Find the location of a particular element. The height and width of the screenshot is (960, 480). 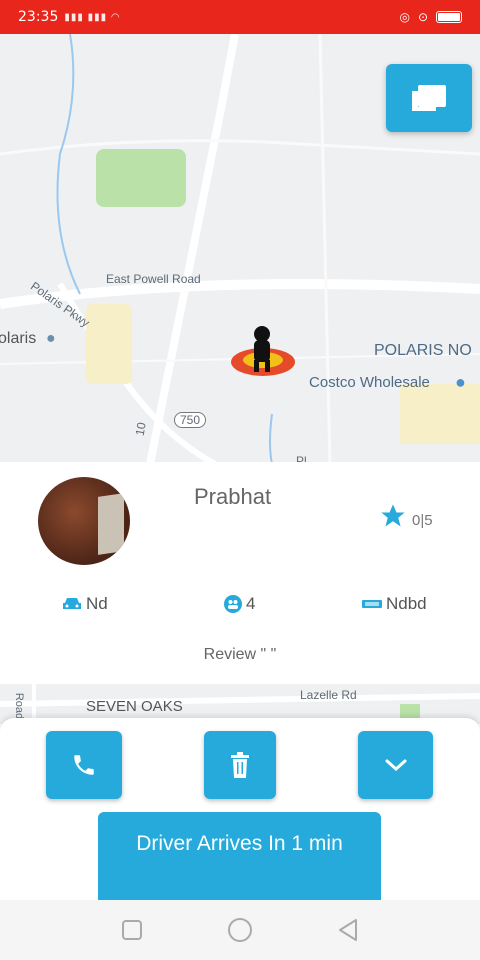

trash-icon is located at coordinates (240, 765).